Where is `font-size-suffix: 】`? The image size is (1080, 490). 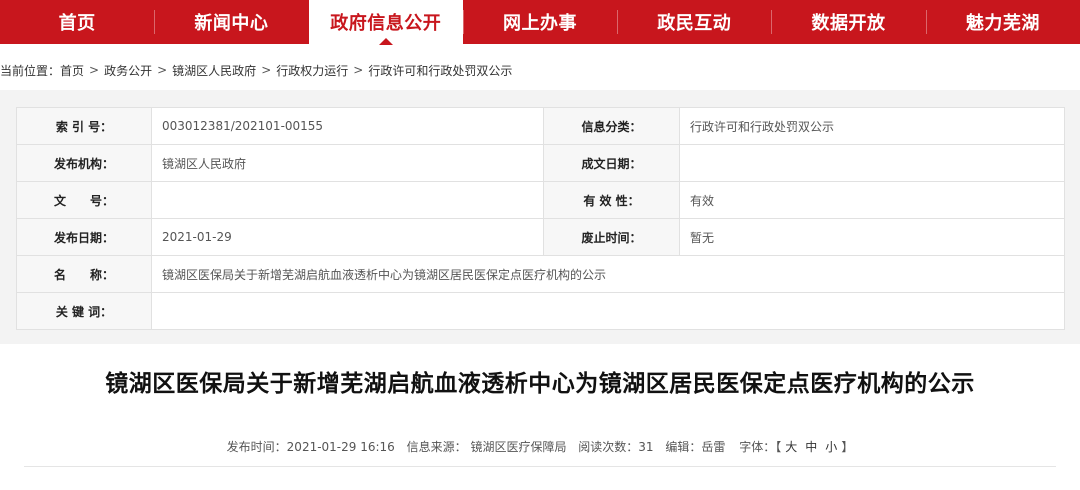 font-size-suffix: 】 is located at coordinates (847, 447).